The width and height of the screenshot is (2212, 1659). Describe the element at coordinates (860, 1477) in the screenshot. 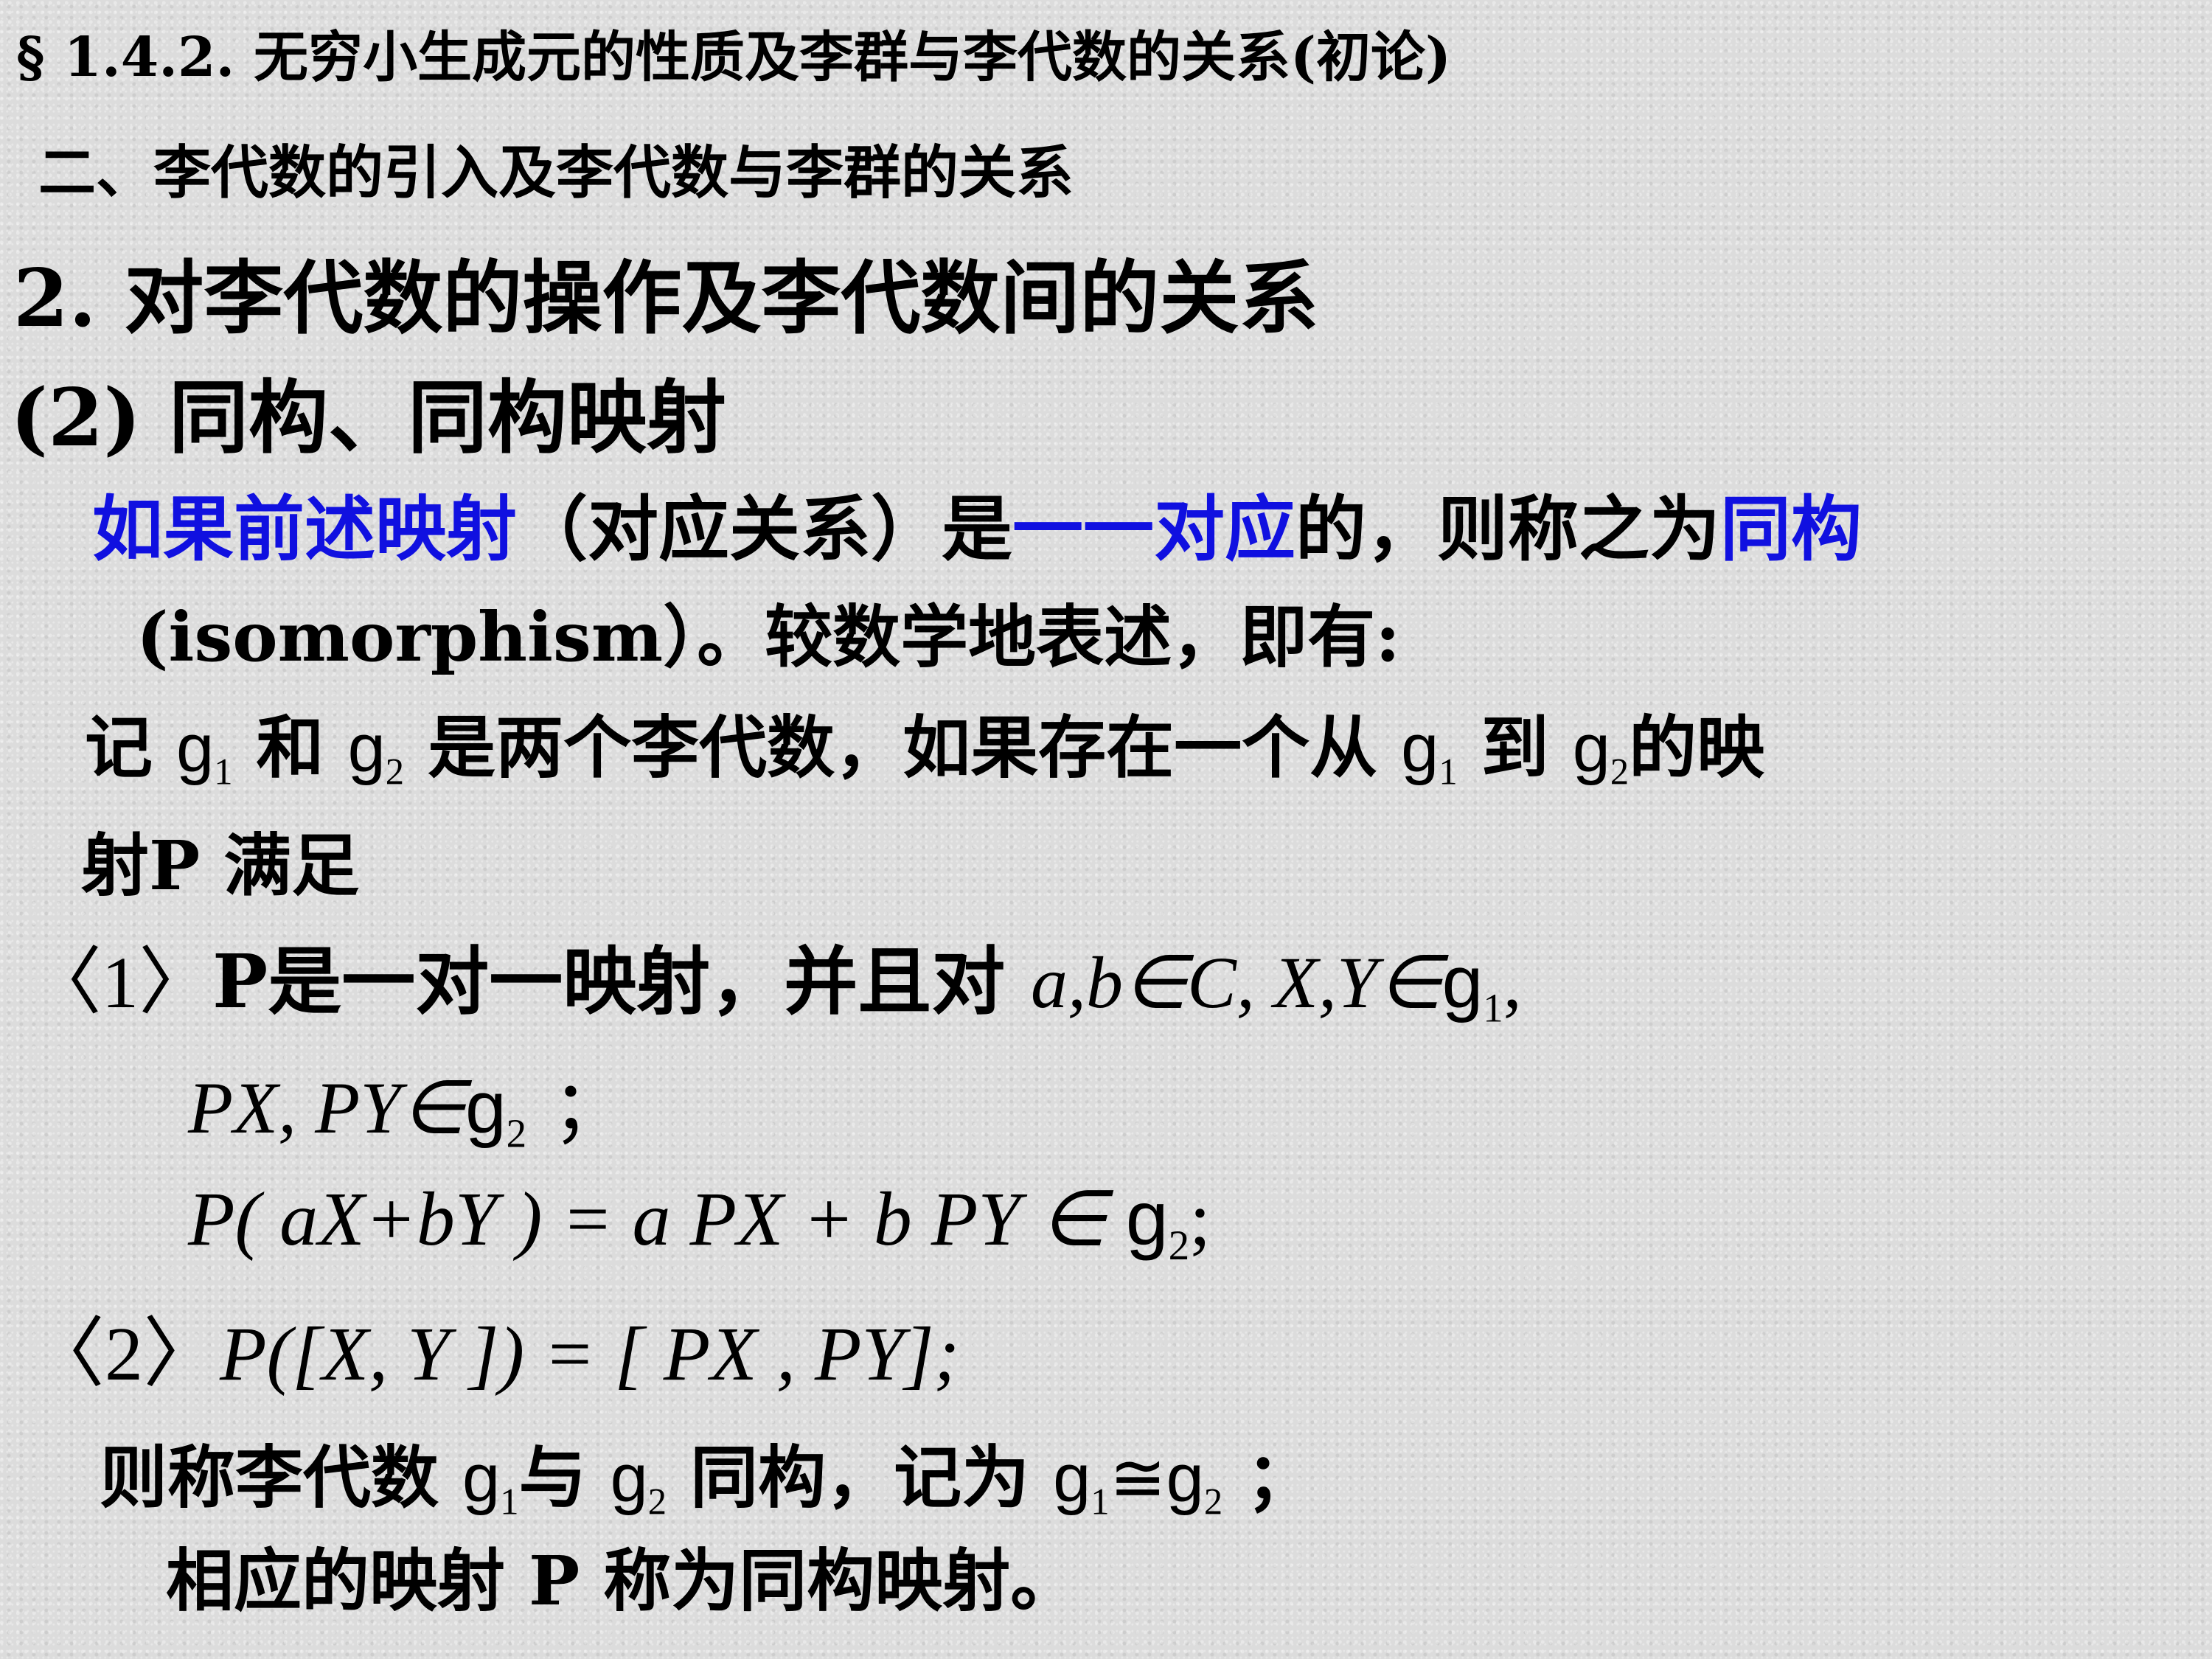

I see `text: 同构，记为` at that location.